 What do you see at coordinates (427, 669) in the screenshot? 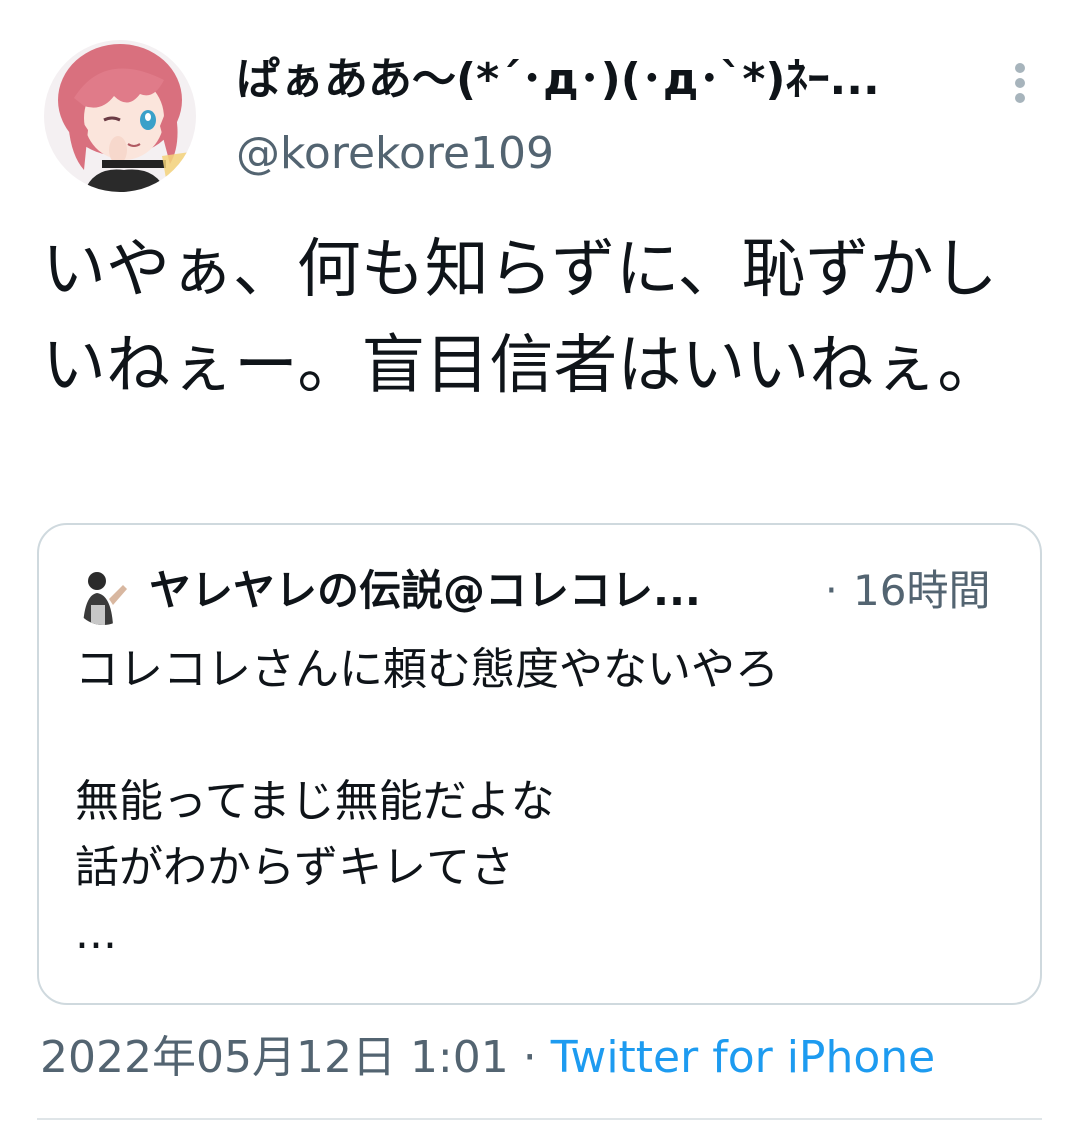
I see `quoted-text-line: コレコレさんに頼む態度やないやろ` at bounding box center [427, 669].